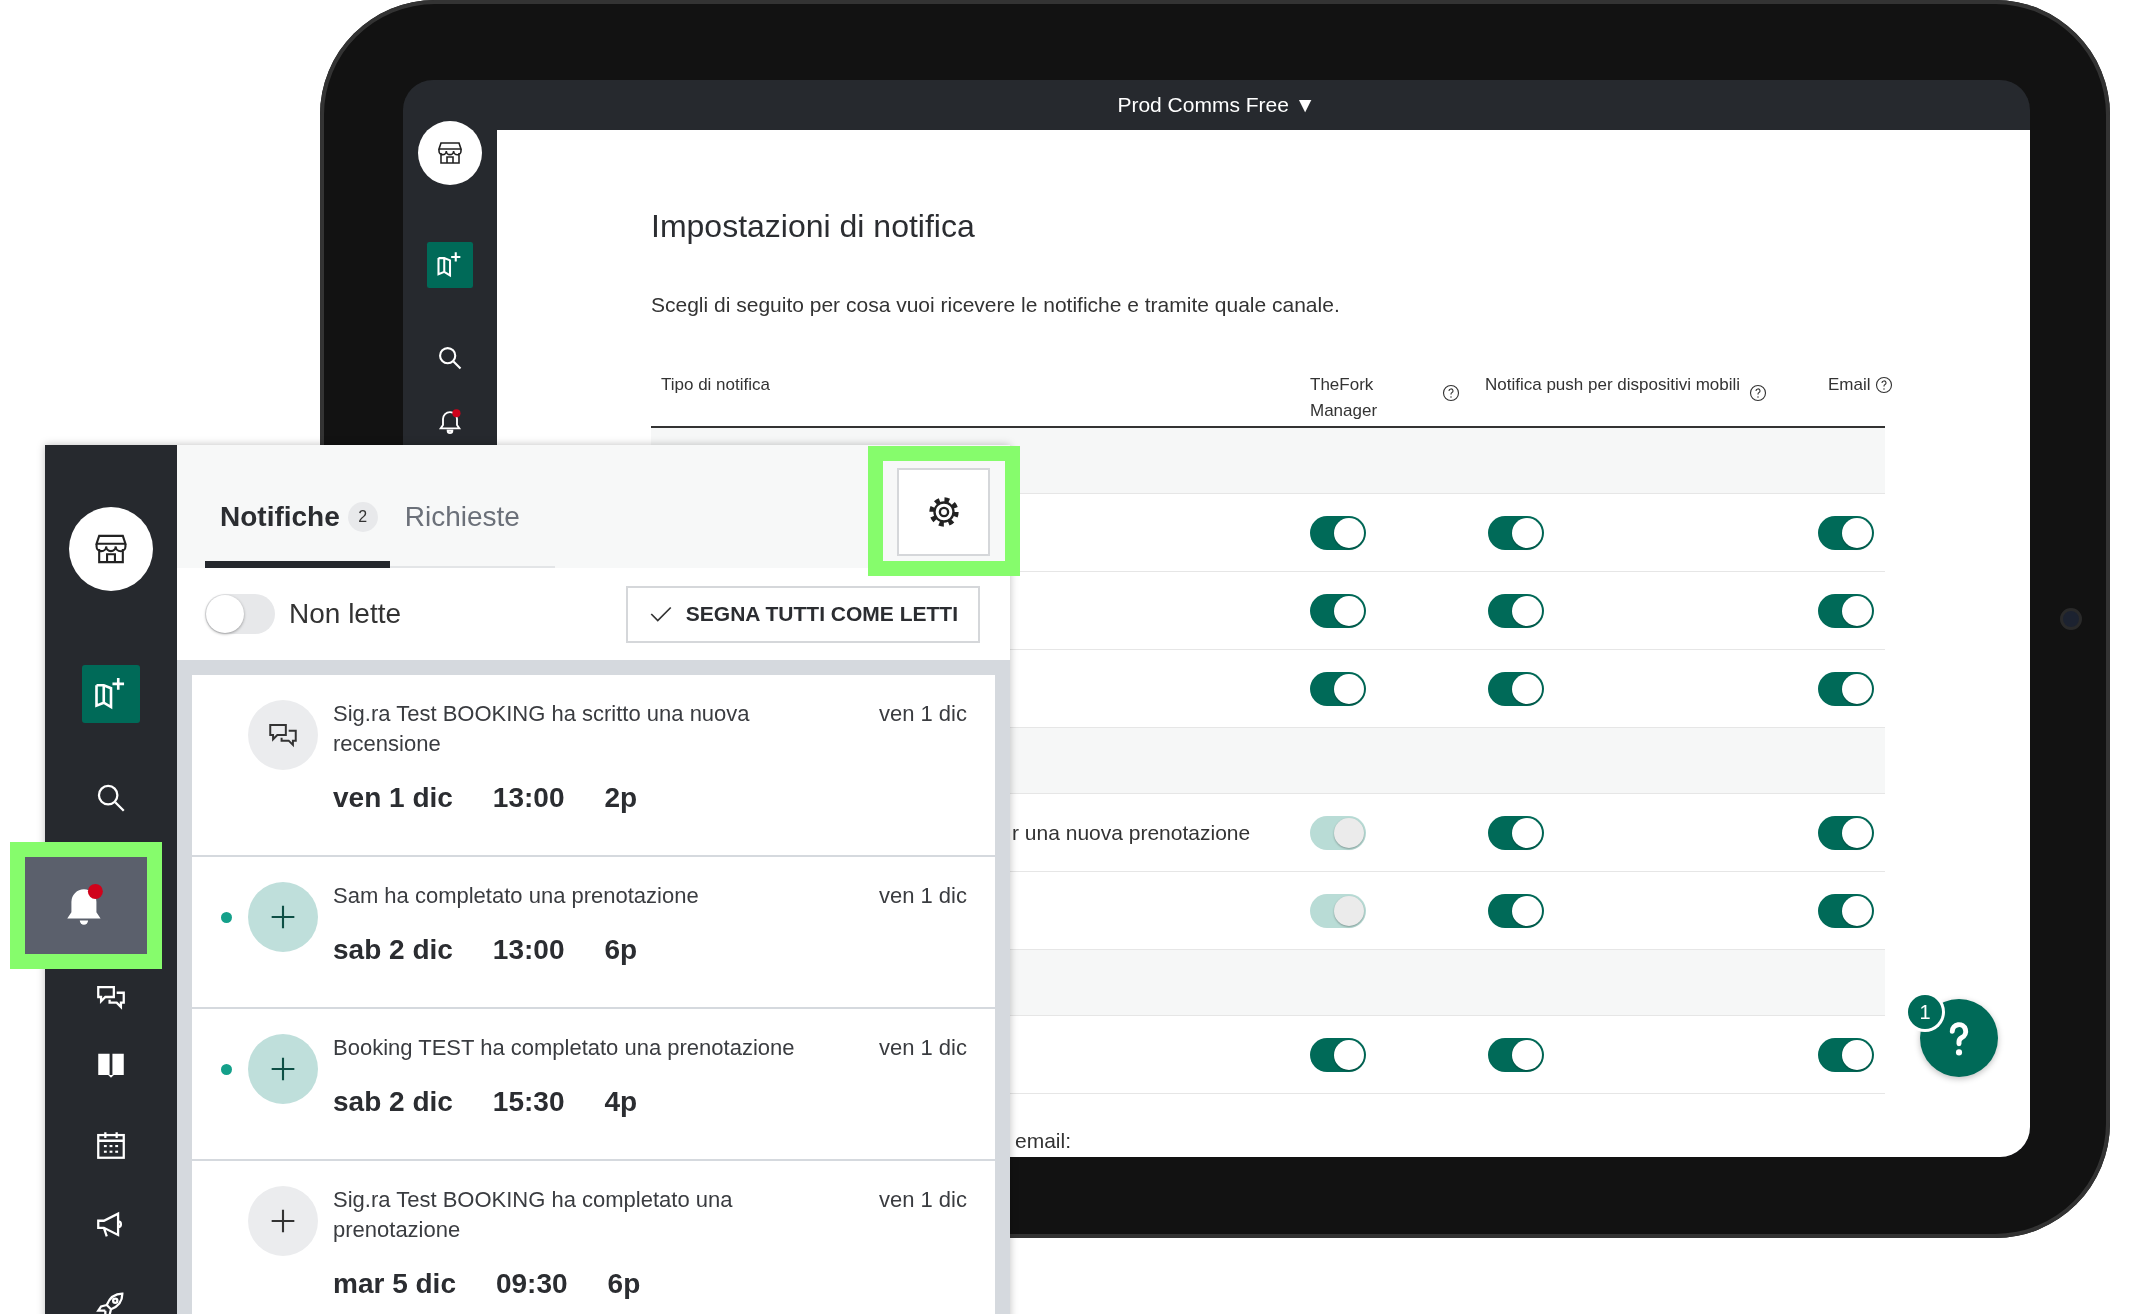  Describe the element at coordinates (394, 1284) in the screenshot. I see `booking-date: mar 5 dic` at that location.